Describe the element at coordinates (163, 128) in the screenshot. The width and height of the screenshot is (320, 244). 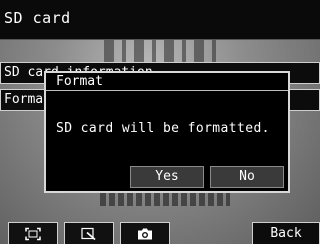
I see `dialog-message: SD card will be formatted.` at that location.